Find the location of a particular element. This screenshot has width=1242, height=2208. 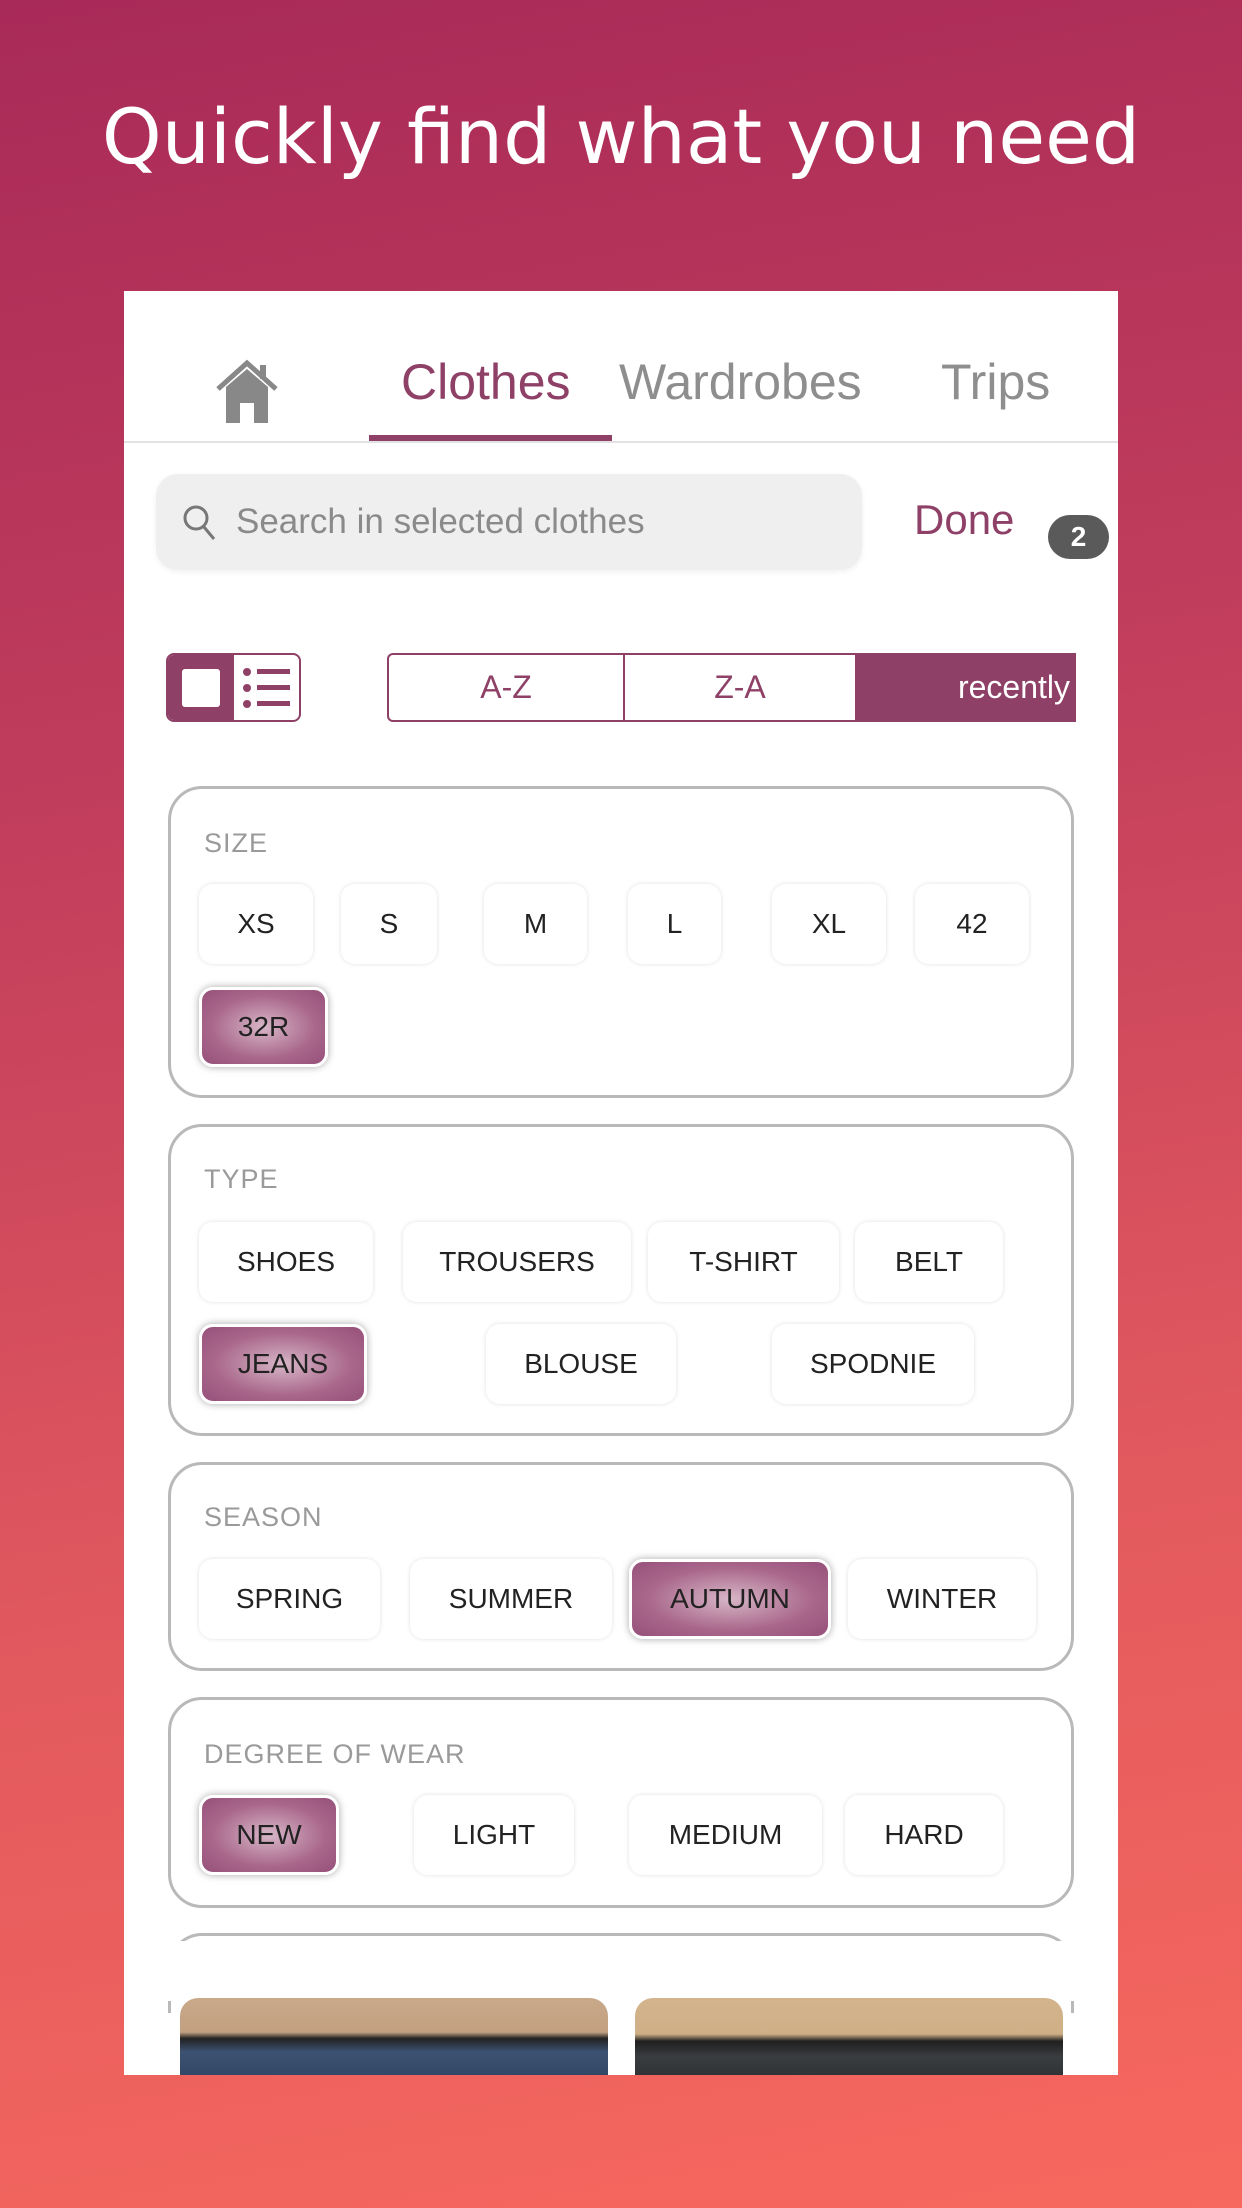

clothing-photo-jeans-blue is located at coordinates (394, 2036).